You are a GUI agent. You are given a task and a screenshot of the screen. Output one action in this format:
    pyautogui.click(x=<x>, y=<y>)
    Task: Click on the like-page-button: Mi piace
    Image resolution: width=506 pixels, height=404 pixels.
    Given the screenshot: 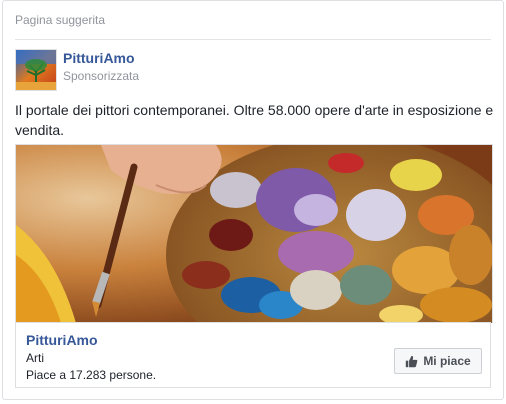 What is the action you would take?
    pyautogui.click(x=438, y=361)
    